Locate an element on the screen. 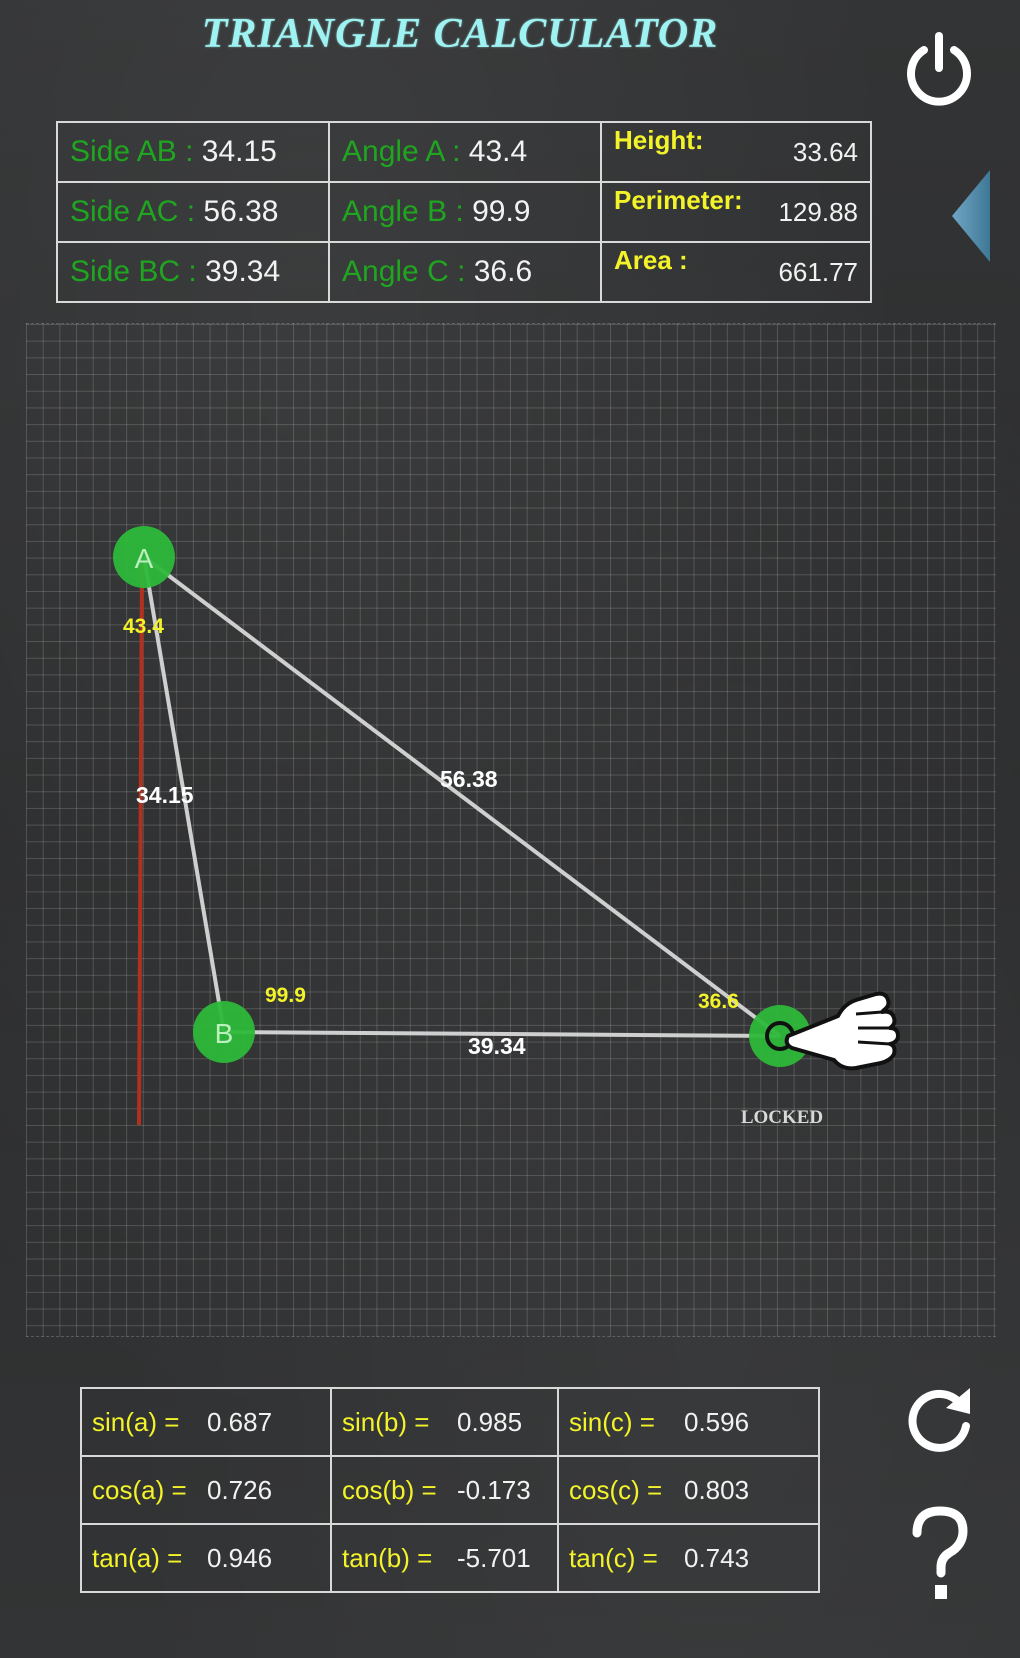 The width and height of the screenshot is (1020, 1658). cos-b-cell: cos(b) = -0.173 is located at coordinates (444, 1490).